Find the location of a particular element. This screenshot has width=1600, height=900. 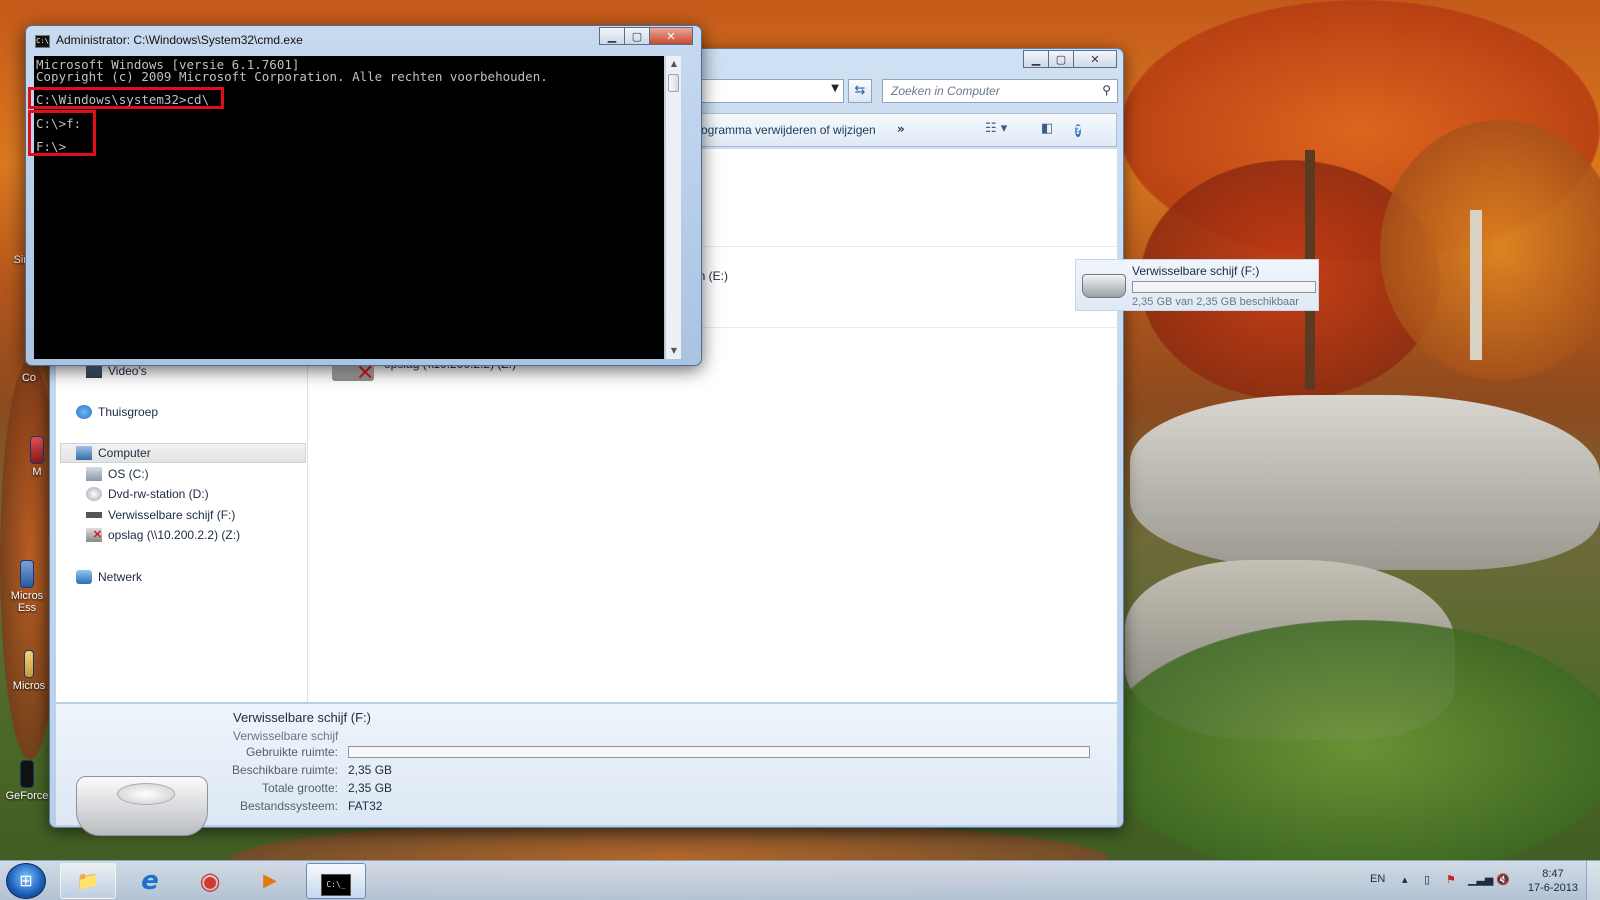

start-button: ⊞ is located at coordinates (26, 881).